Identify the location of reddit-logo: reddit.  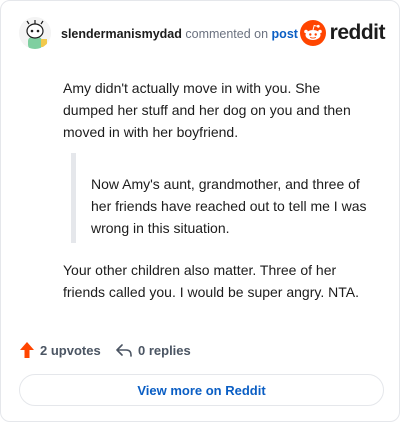
(342, 33).